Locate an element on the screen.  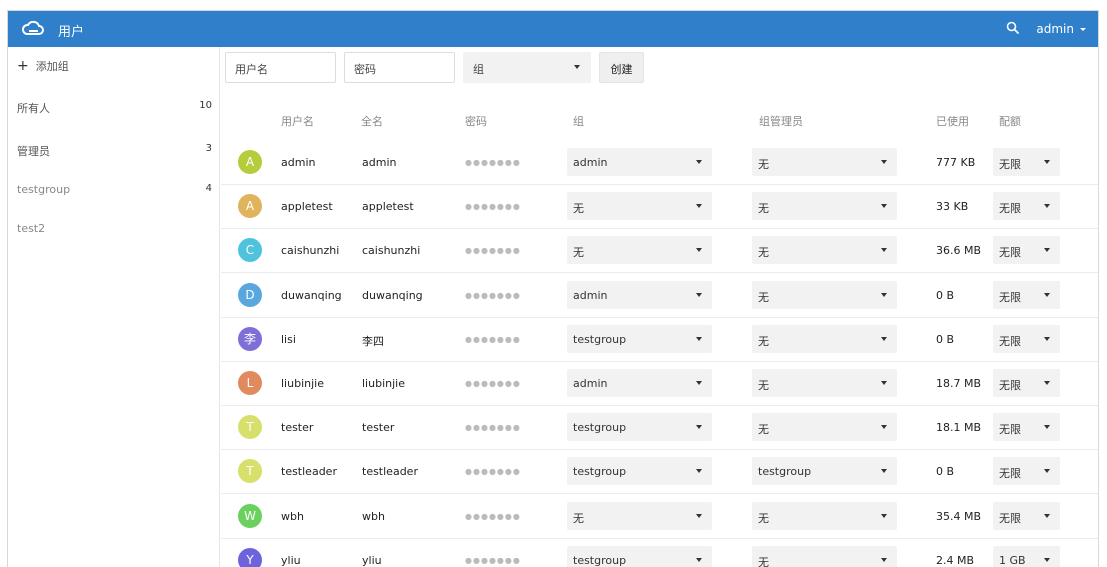
column-header: 组管理员 is located at coordinates (781, 121).